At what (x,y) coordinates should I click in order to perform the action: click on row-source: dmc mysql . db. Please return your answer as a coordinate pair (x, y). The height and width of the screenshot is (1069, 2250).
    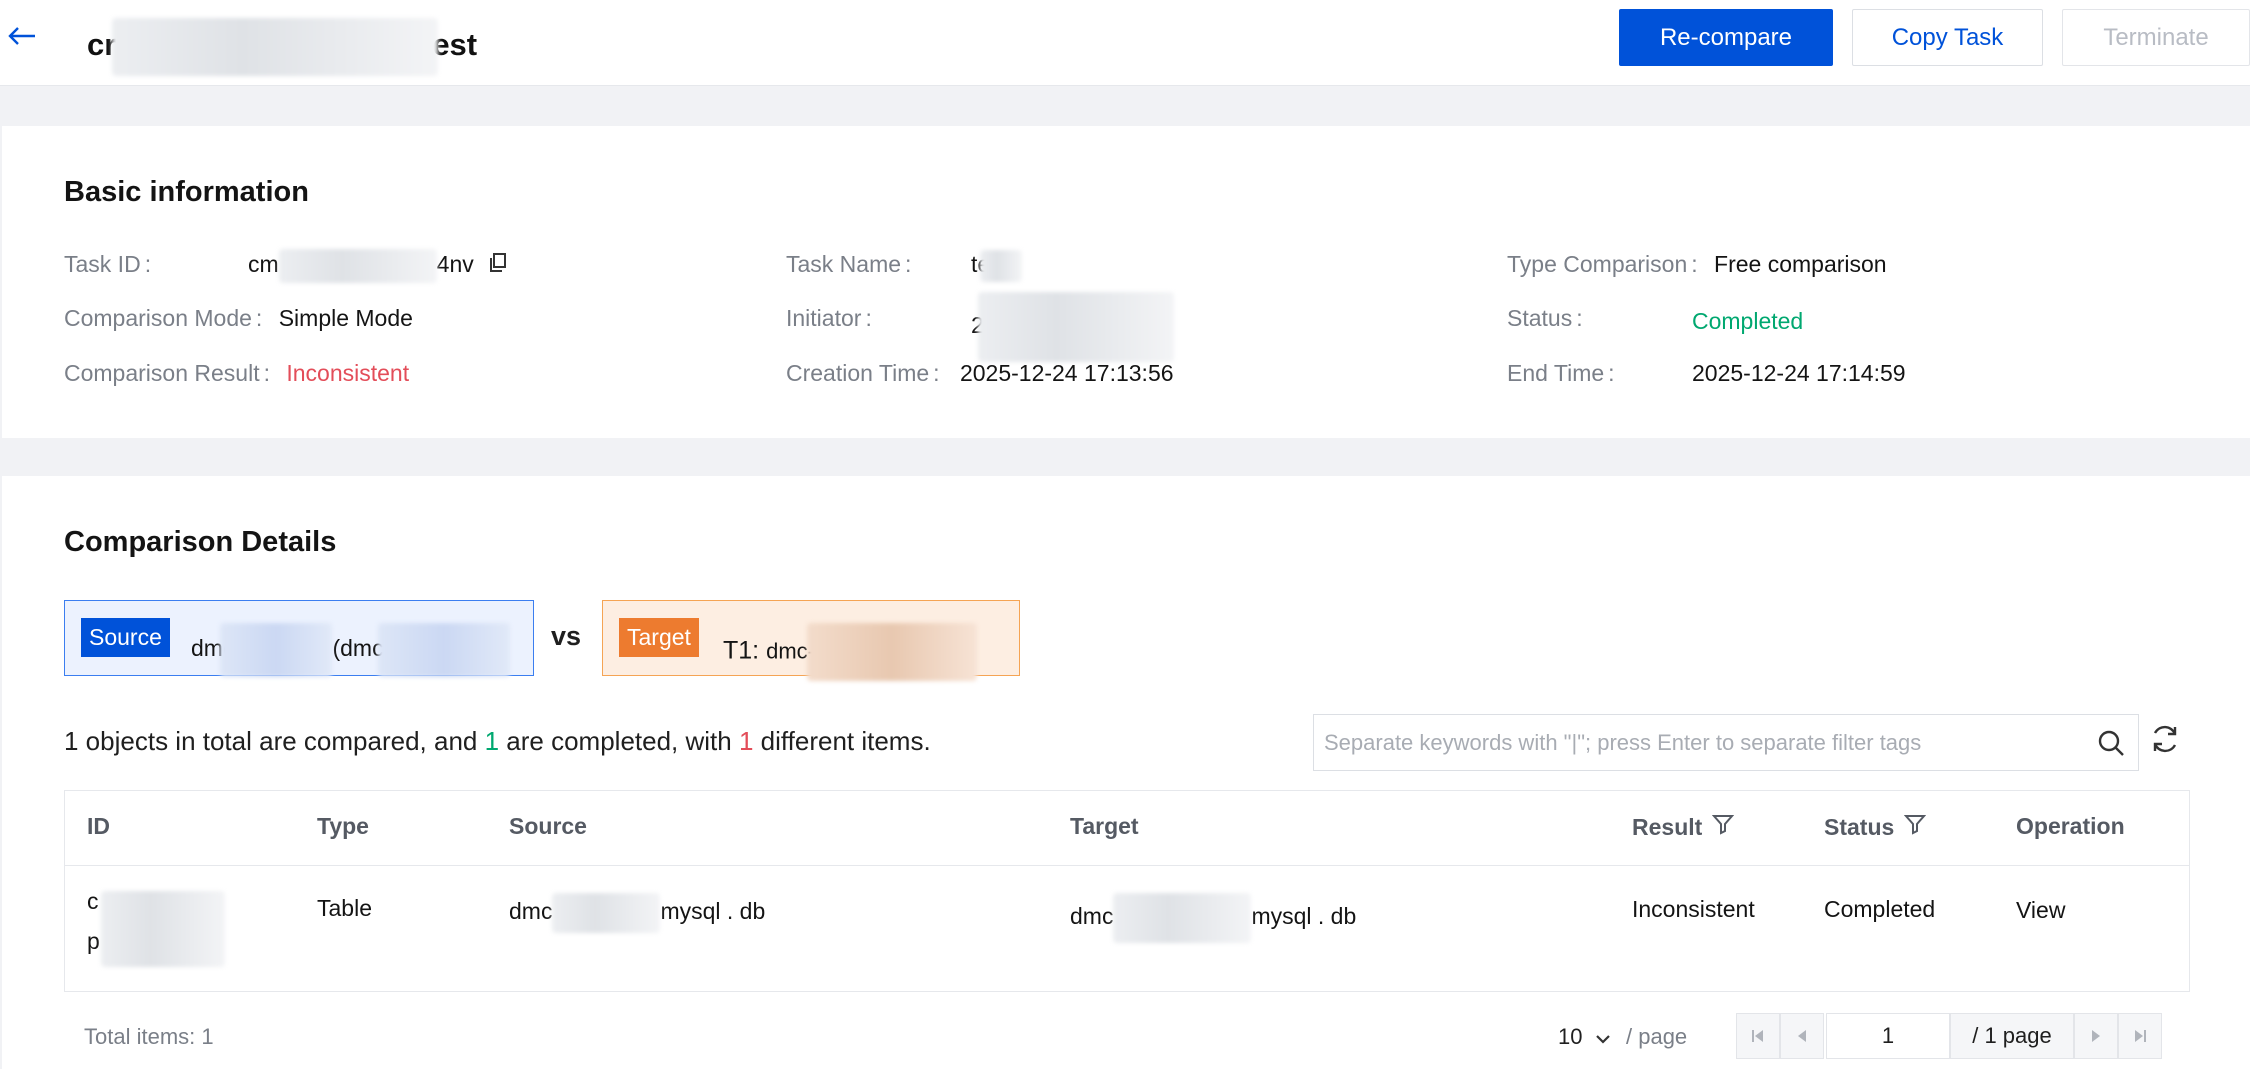
    Looking at the image, I should click on (637, 913).